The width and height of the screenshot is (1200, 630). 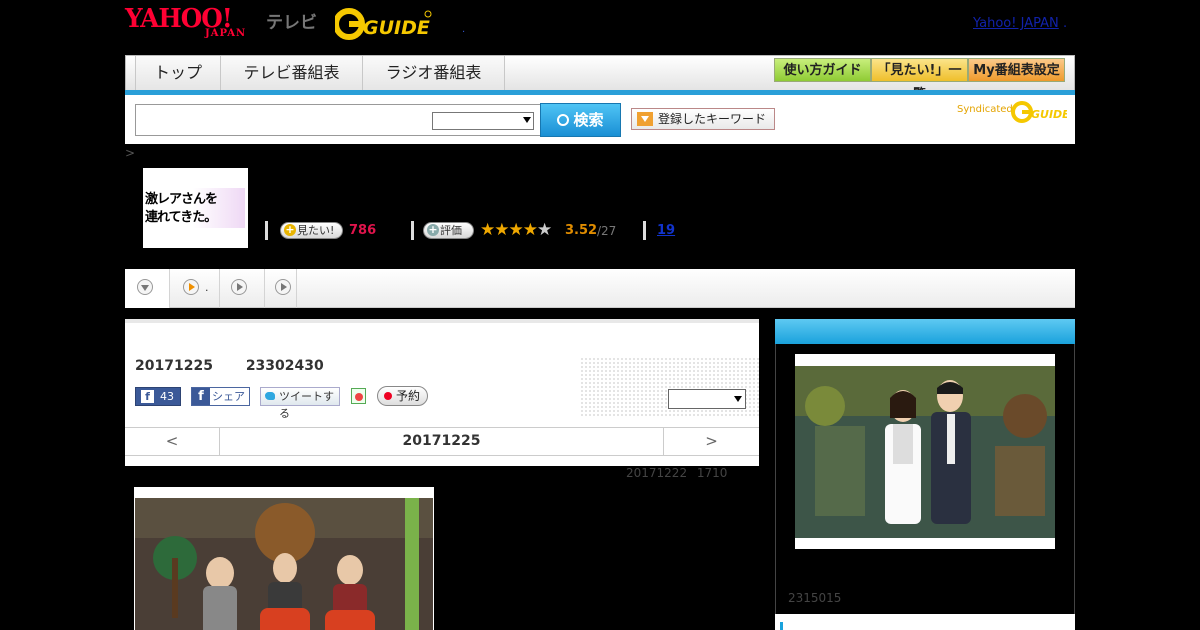 I want to click on air-time-range: 23302430, so click(x=284, y=366).